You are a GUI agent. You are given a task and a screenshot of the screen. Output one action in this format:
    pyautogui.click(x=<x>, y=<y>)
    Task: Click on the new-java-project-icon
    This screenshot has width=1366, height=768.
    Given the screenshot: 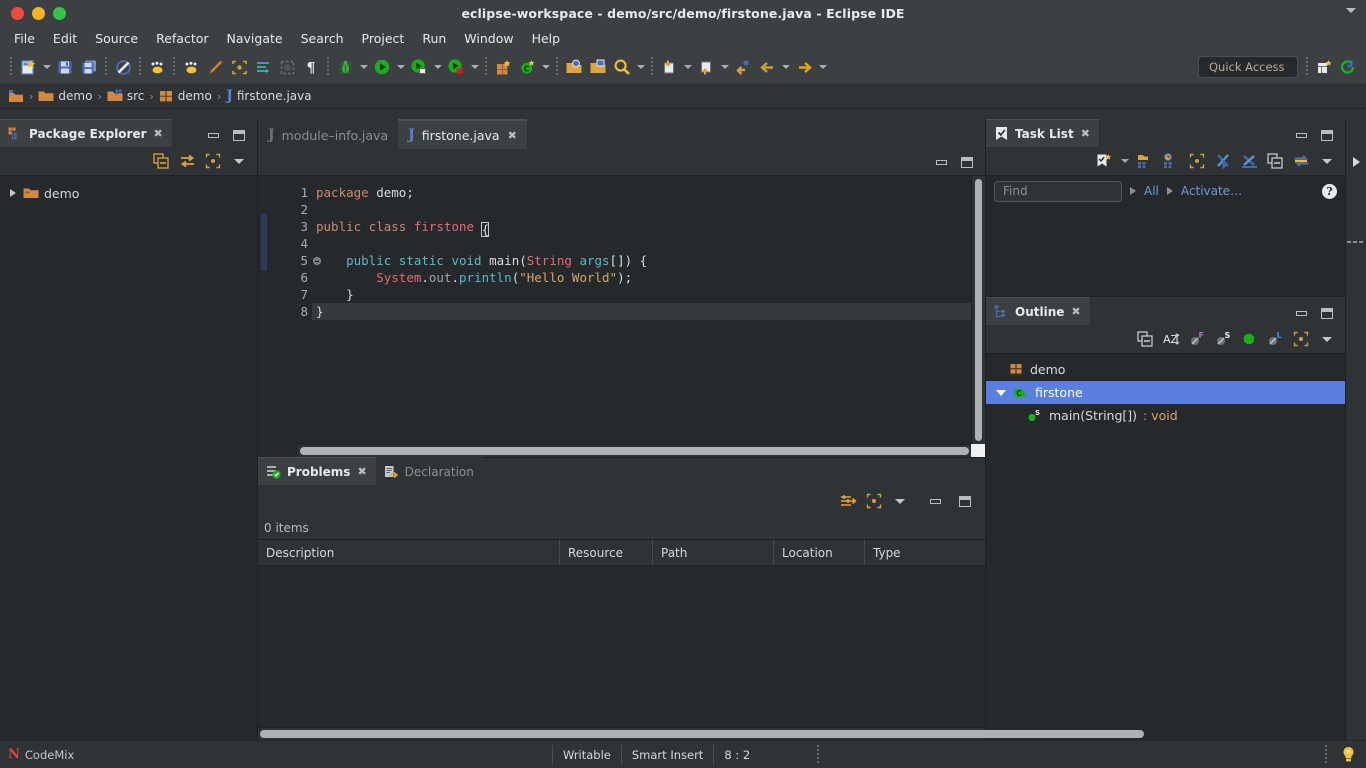 What is the action you would take?
    pyautogui.click(x=503, y=67)
    